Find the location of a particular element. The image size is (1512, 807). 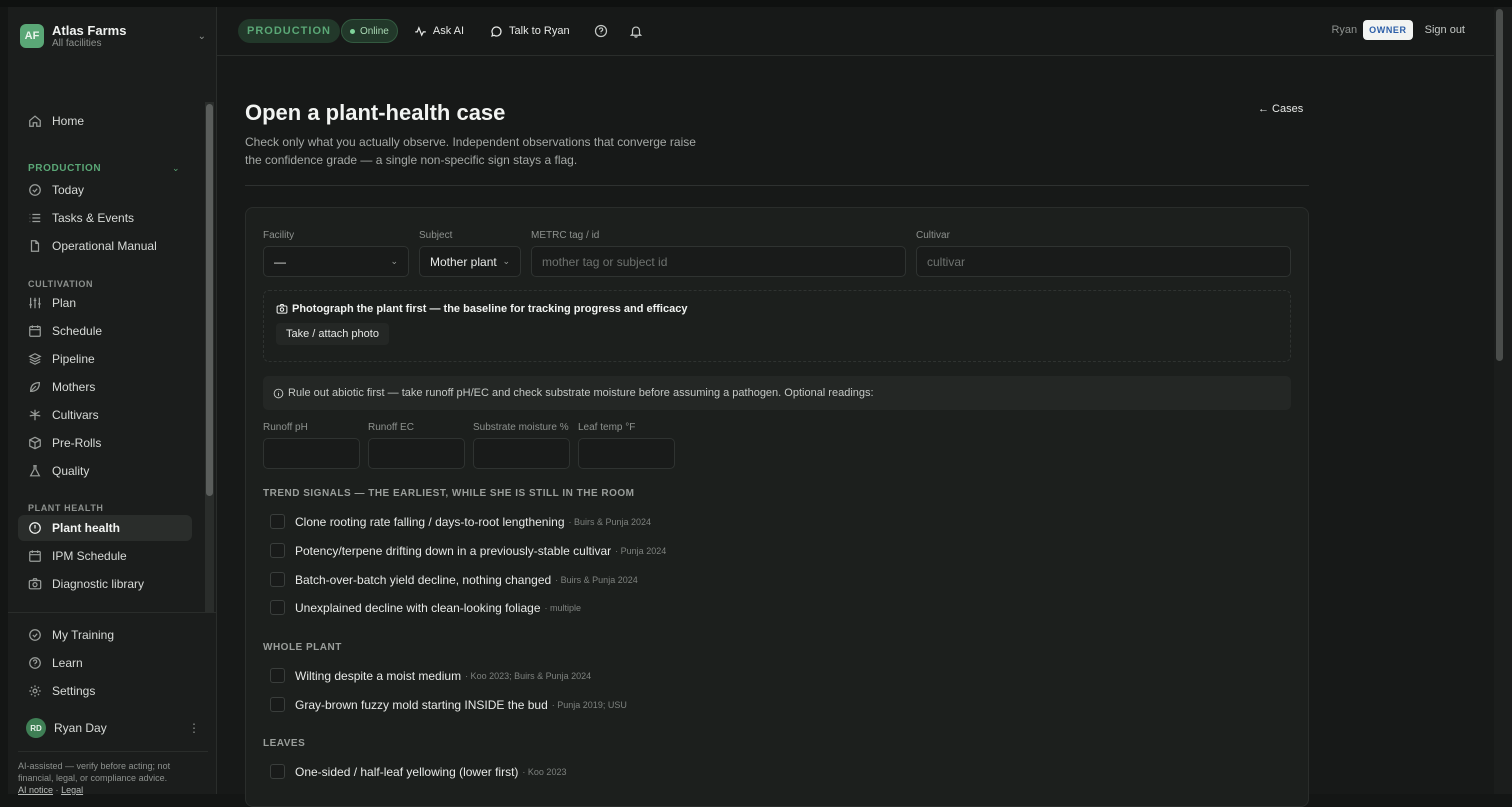

org-switcher: AF Atlas Farms All facilities ⌄ is located at coordinates (113, 36).